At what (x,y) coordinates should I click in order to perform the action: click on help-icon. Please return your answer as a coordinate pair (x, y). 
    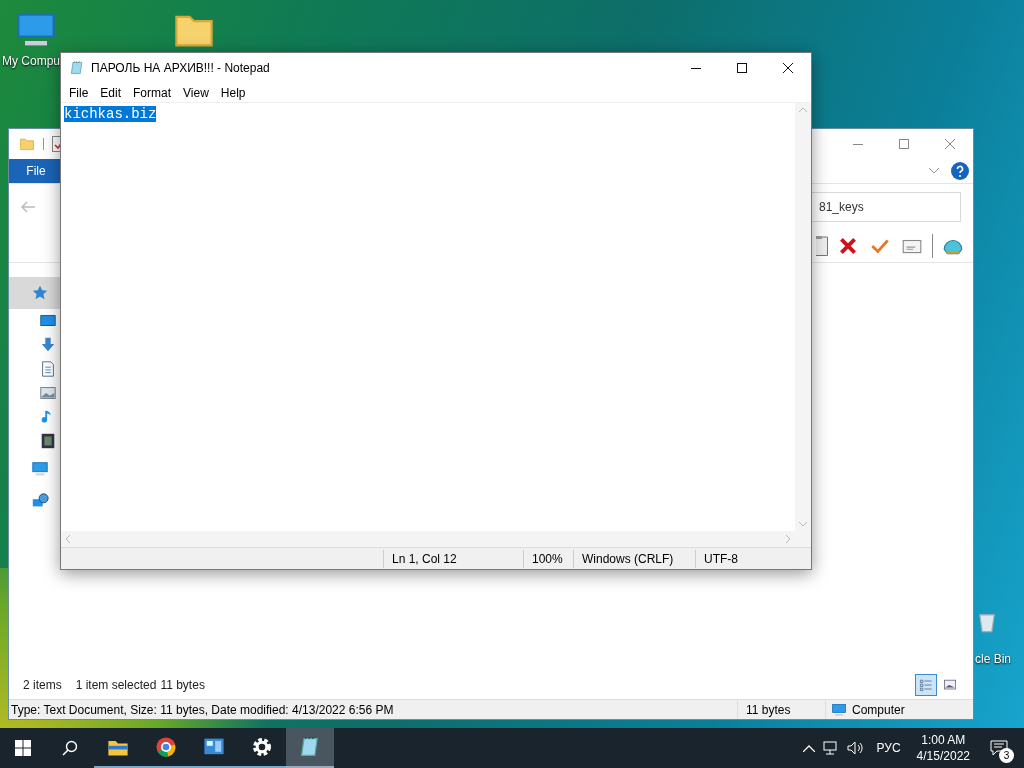
    Looking at the image, I should click on (960, 171).